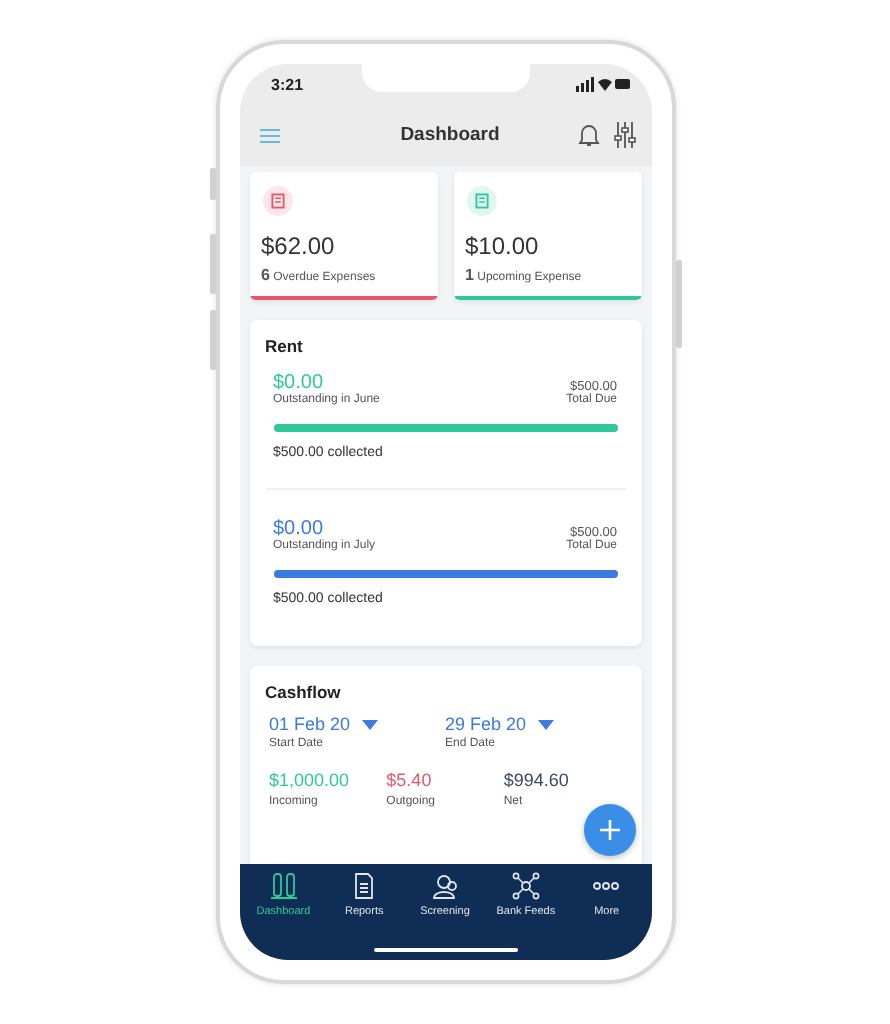  Describe the element at coordinates (304, 692) in the screenshot. I see `section-title: Cashflow` at that location.